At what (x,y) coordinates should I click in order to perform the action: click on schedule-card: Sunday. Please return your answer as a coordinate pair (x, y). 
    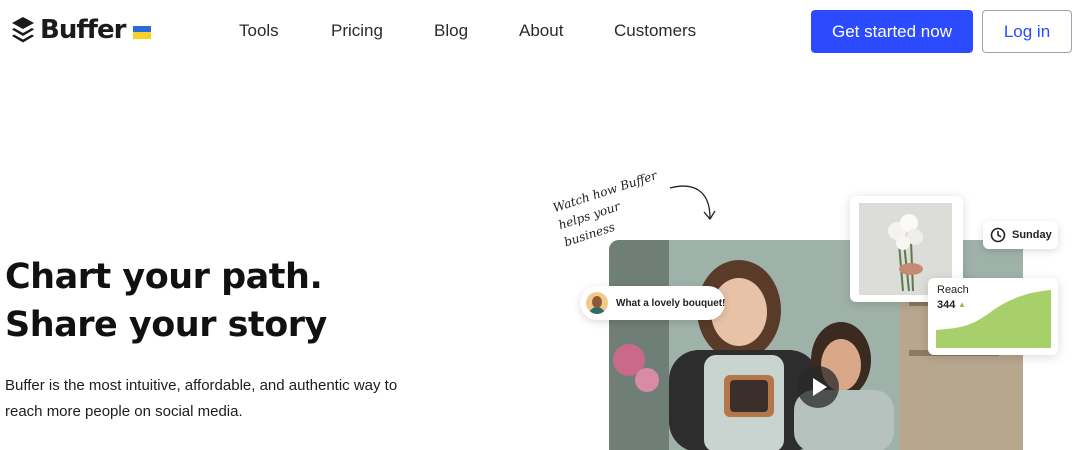
    Looking at the image, I should click on (1020, 235).